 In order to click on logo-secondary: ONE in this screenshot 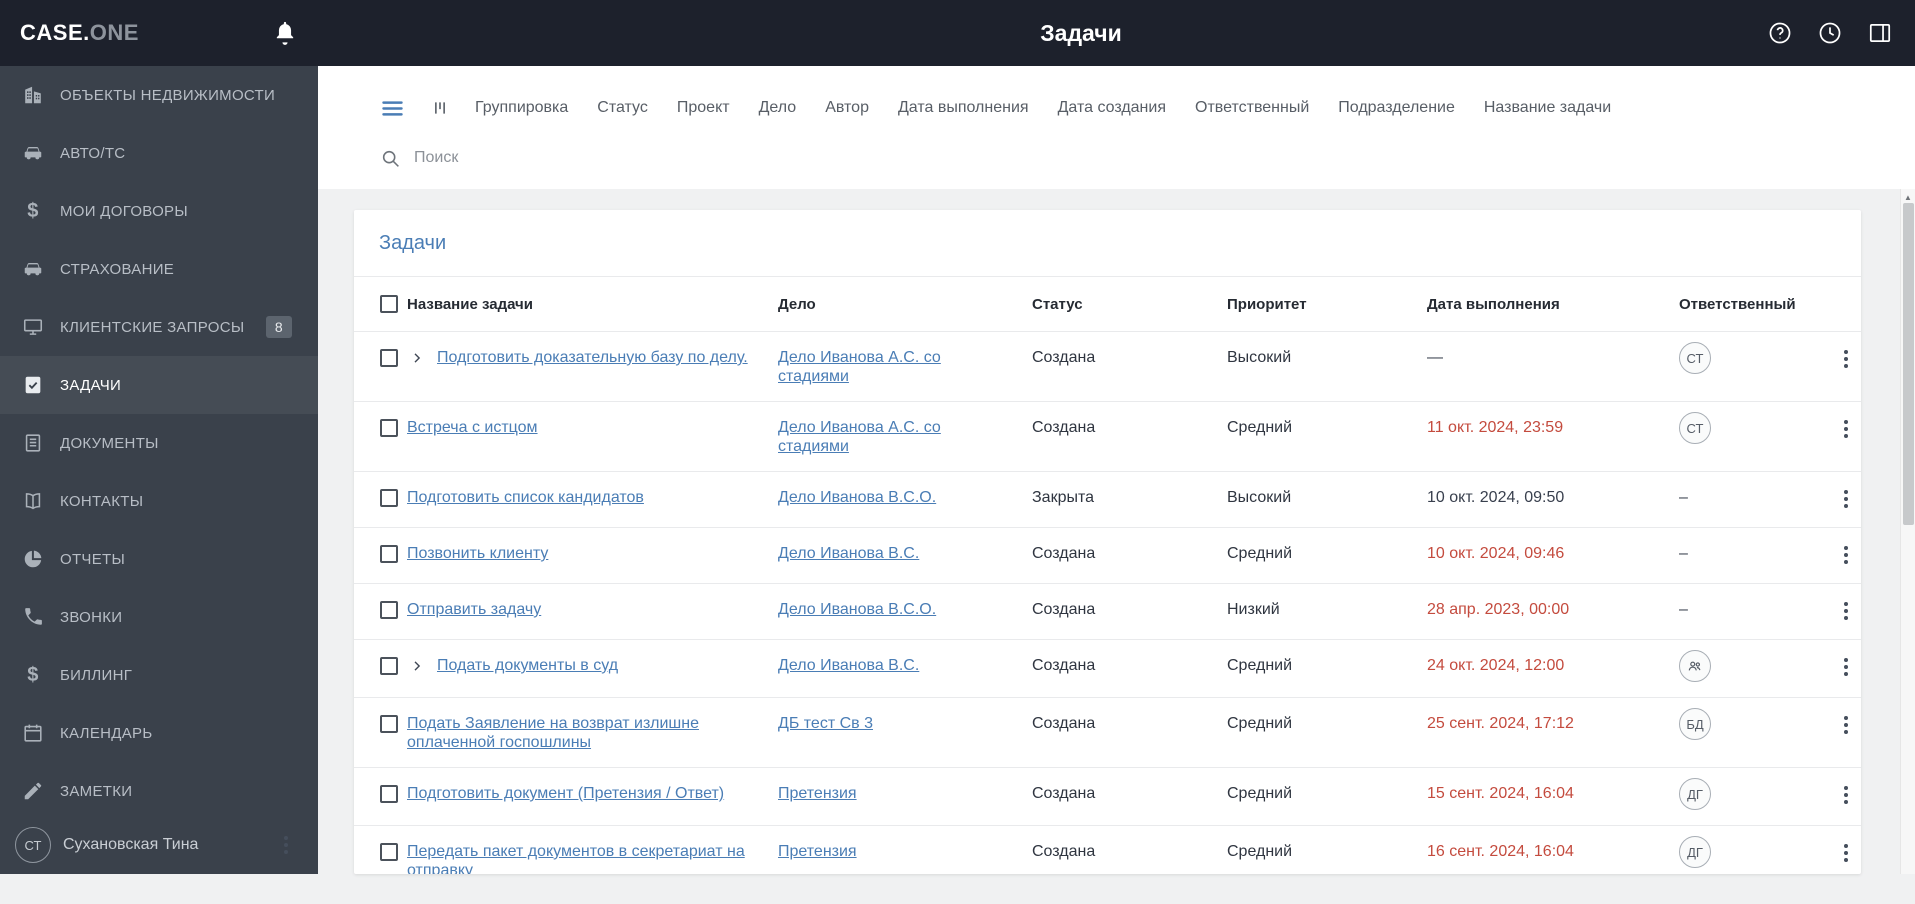, I will do `click(114, 32)`.